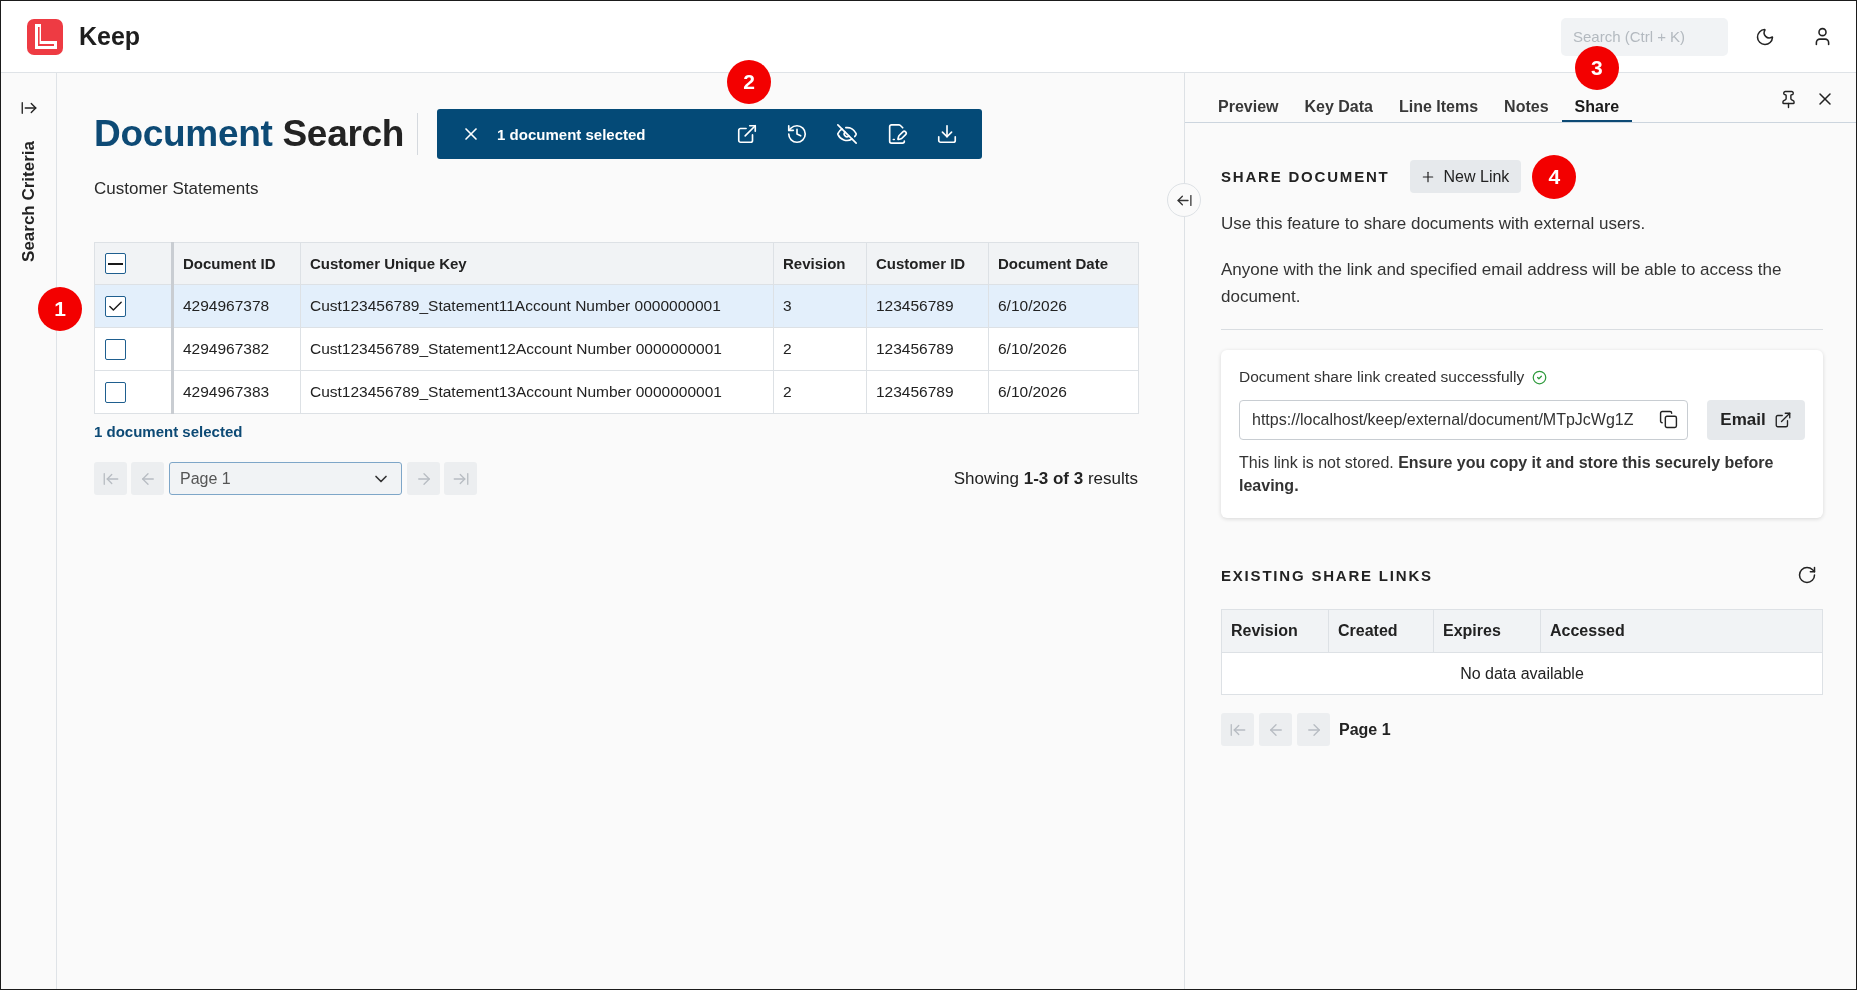 The height and width of the screenshot is (990, 1857). What do you see at coordinates (236, 263) in the screenshot?
I see `column-header: Document ID` at bounding box center [236, 263].